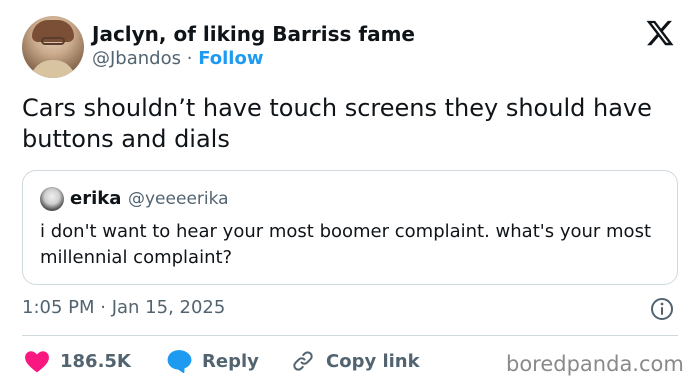 The height and width of the screenshot is (388, 700). I want to click on quoted-name: erika, so click(96, 198).